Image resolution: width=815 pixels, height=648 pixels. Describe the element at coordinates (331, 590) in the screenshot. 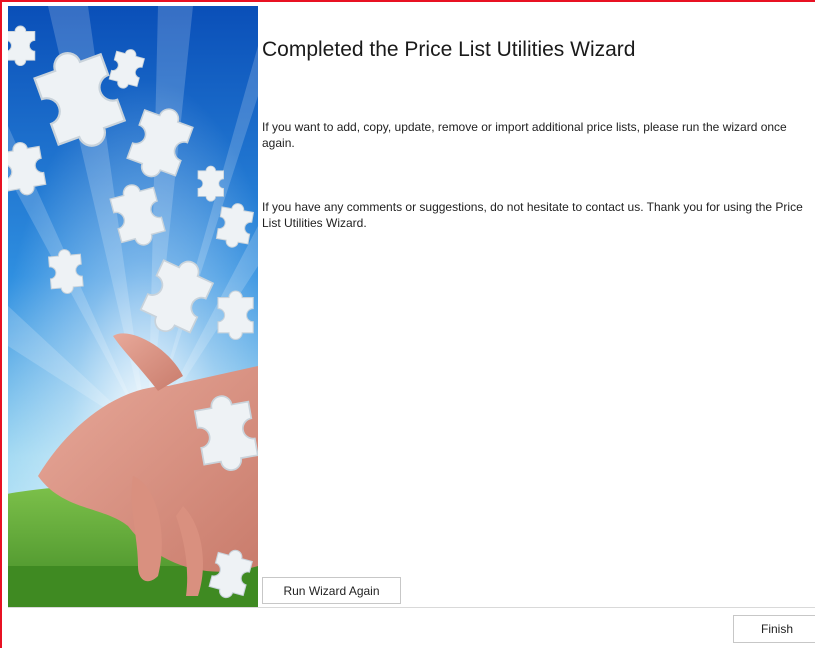

I see `run-wizard-again-button: Run Wizard Again` at that location.